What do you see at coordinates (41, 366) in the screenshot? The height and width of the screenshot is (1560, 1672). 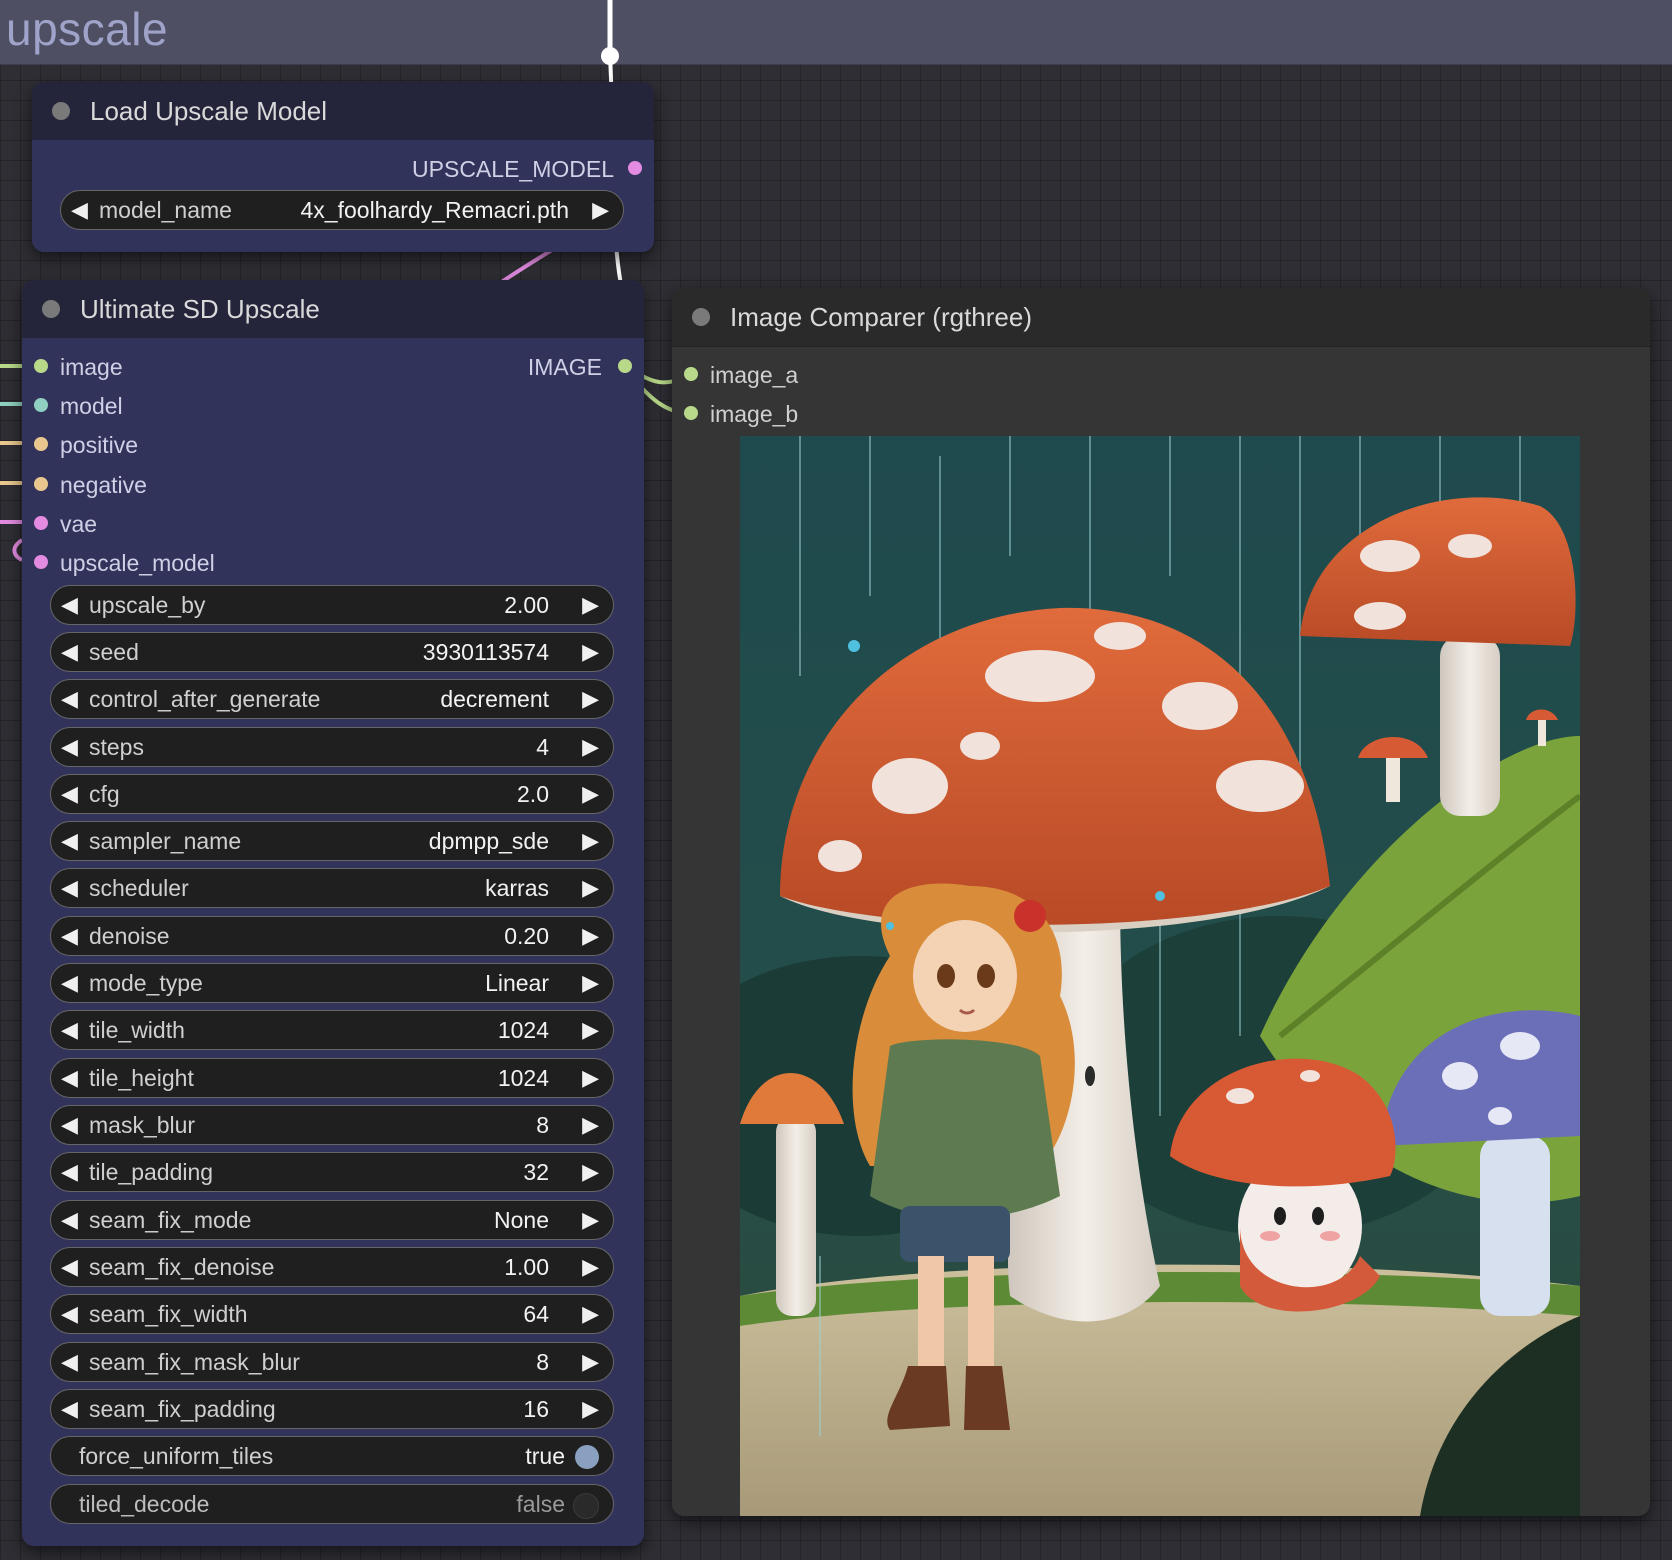 I see `input-image-dot` at bounding box center [41, 366].